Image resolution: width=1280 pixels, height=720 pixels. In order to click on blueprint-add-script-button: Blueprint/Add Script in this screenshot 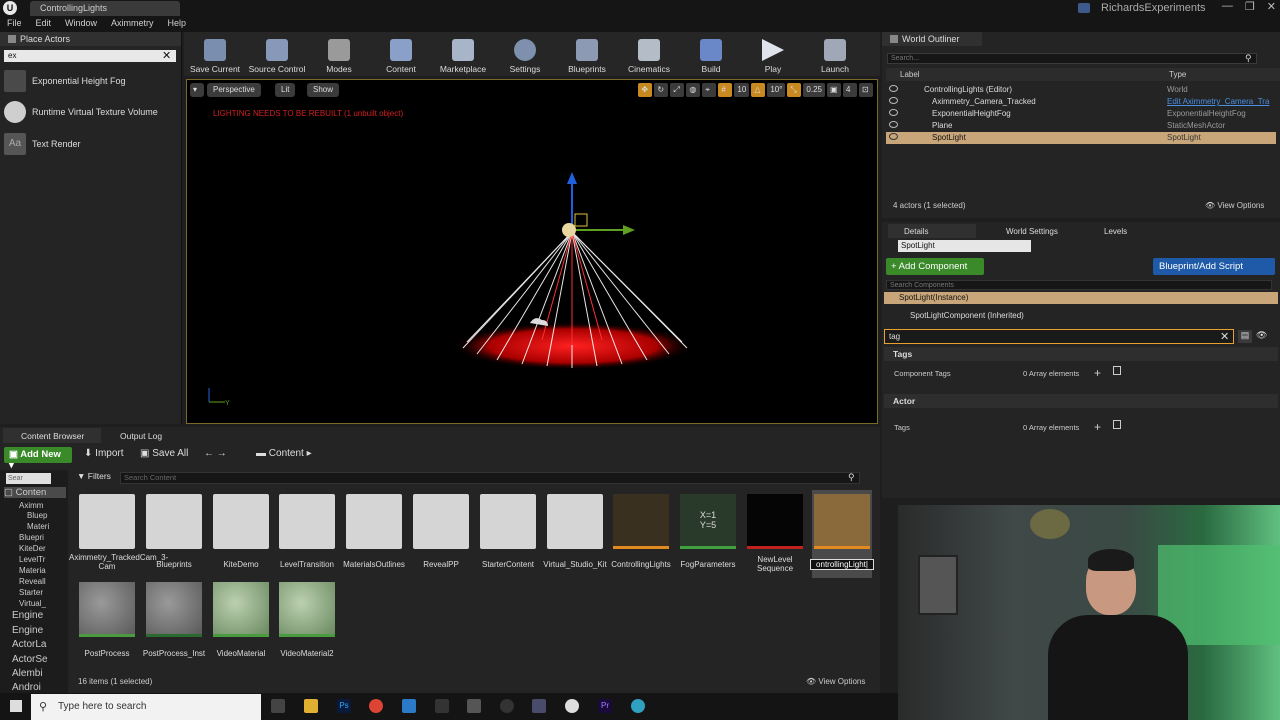, I will do `click(1214, 266)`.